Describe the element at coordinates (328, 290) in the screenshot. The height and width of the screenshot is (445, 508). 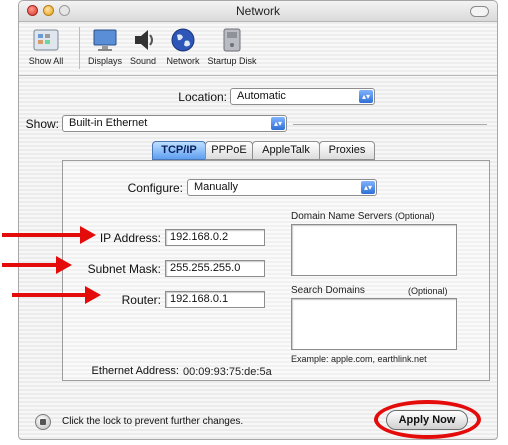
I see `search-domains-label: Search Domains` at that location.